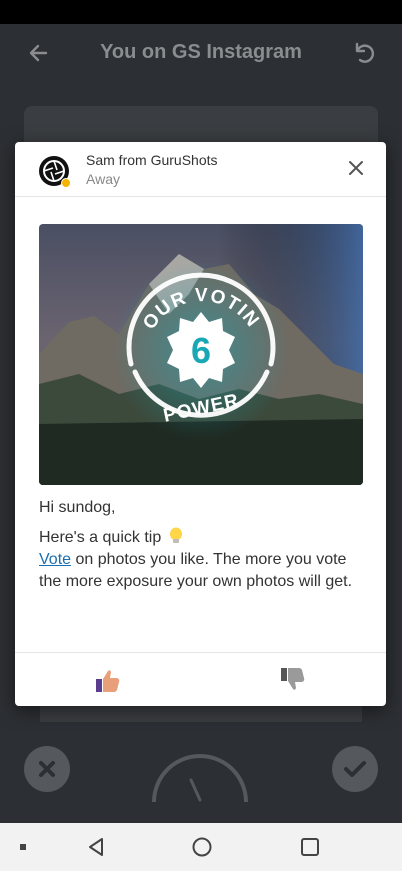 The height and width of the screenshot is (871, 402). I want to click on system-nav-bar, so click(201, 847).